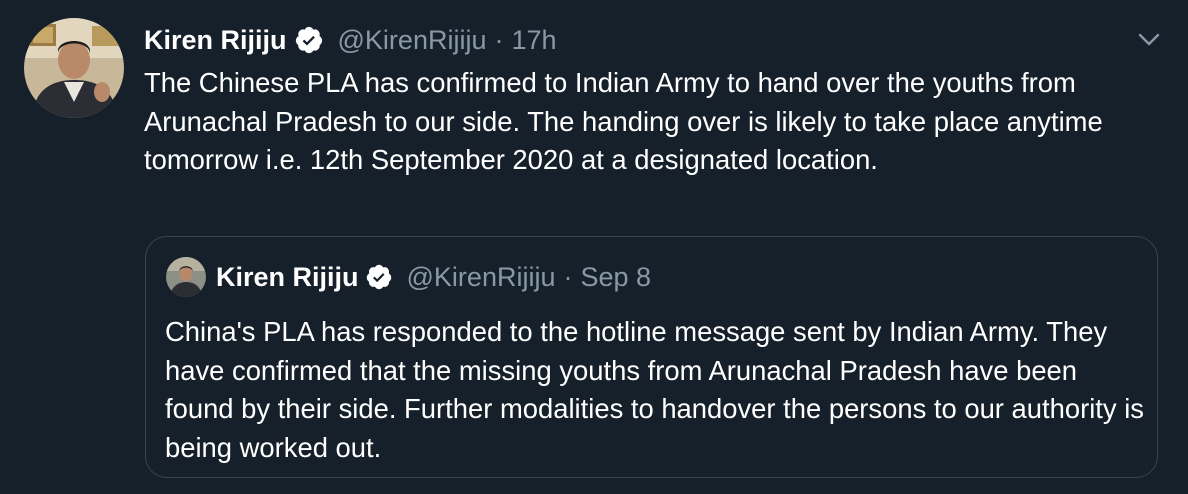 Image resolution: width=1188 pixels, height=494 pixels. I want to click on tweet-header: Kiren Rijiju @KirenRijiju · 17h, so click(350, 40).